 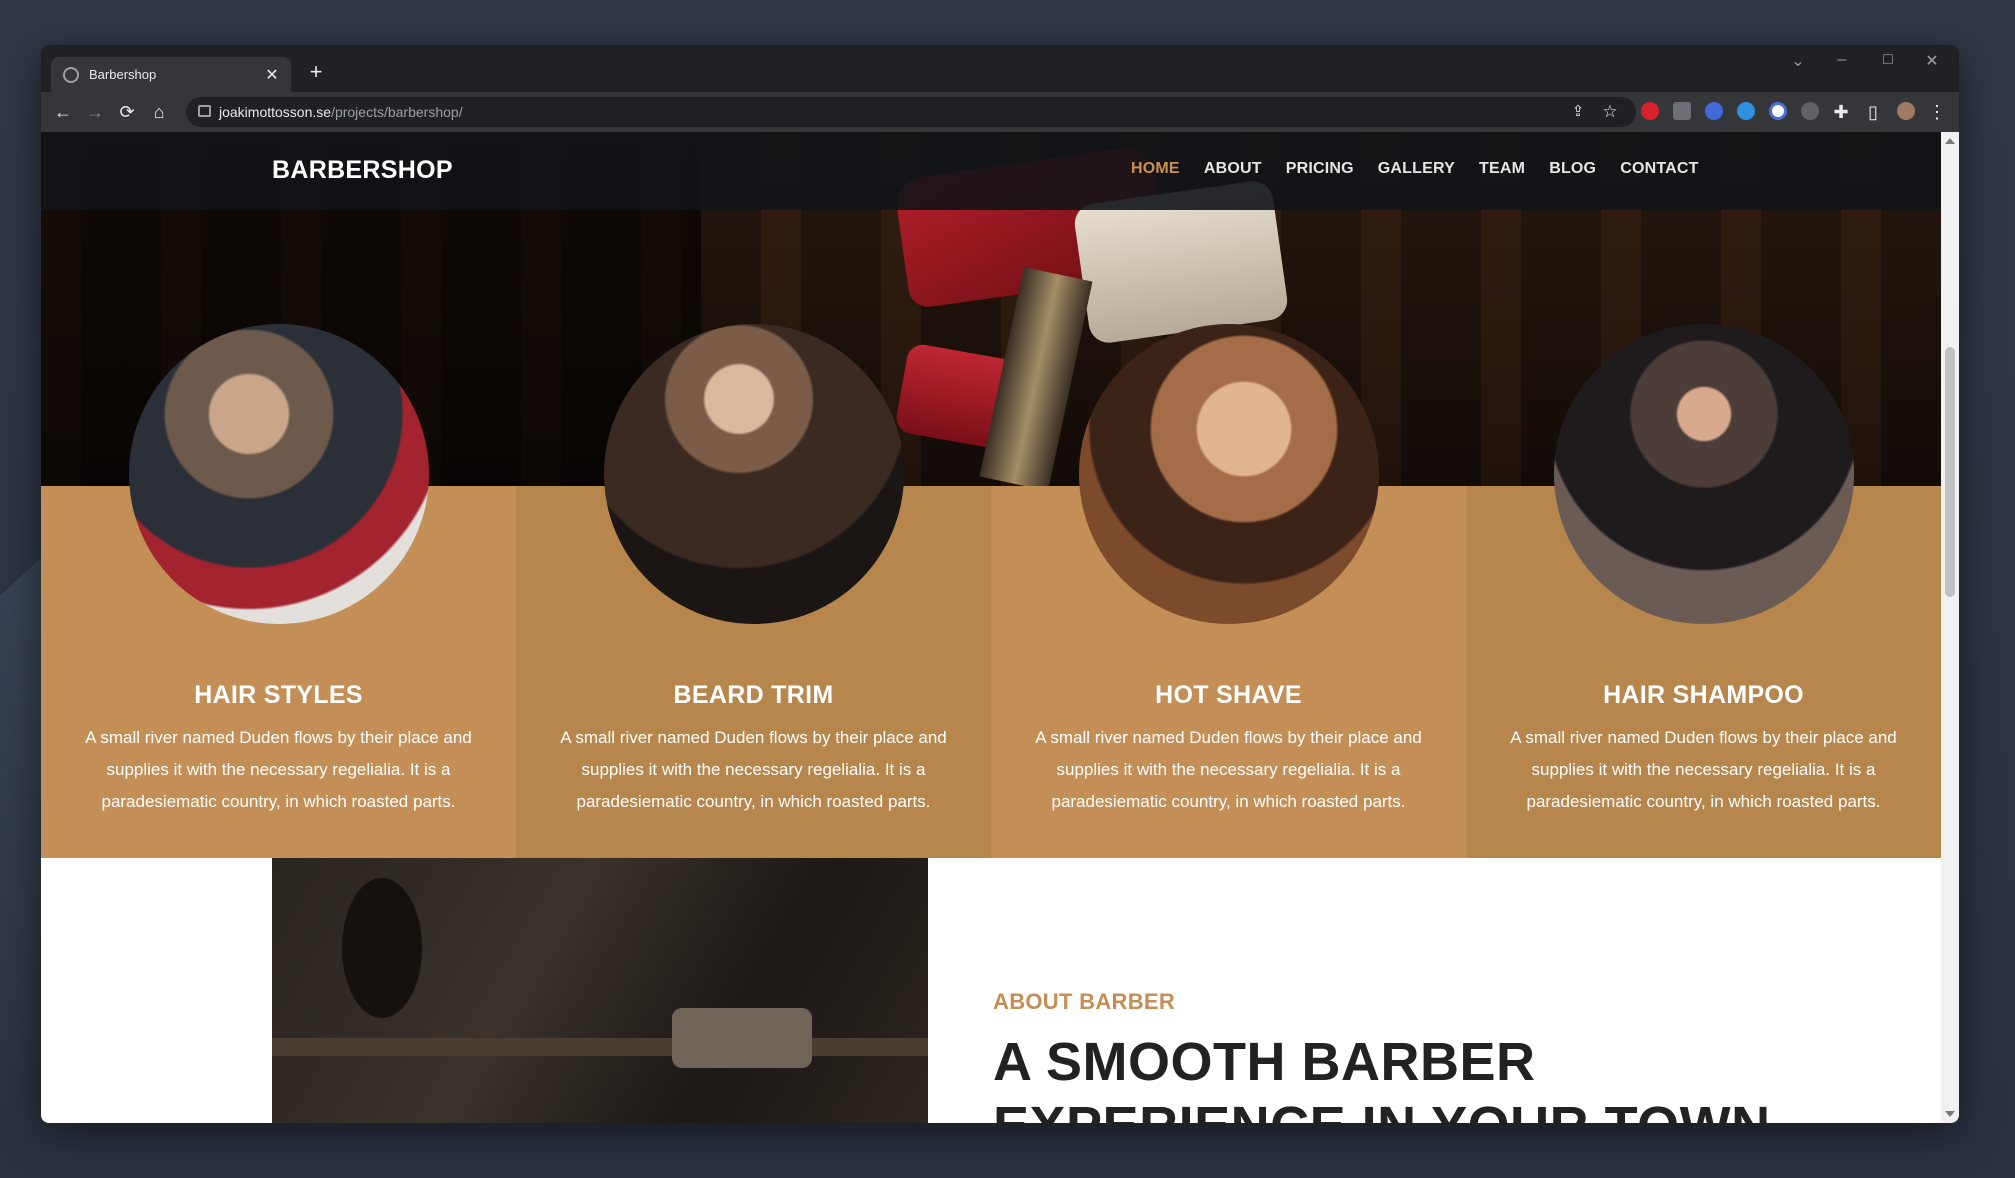 I want to click on nav-blog: BLOG, so click(x=1572, y=169).